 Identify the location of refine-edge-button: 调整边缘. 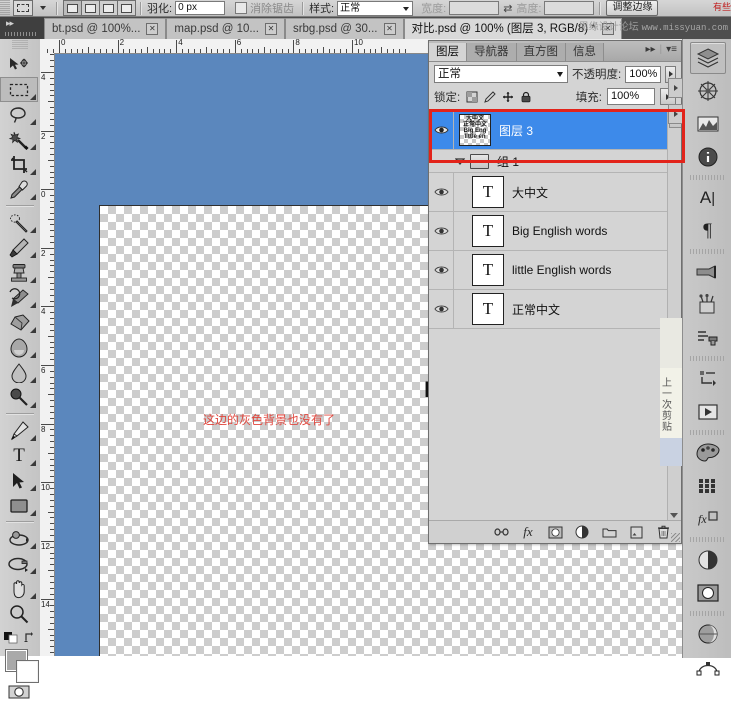
(632, 8).